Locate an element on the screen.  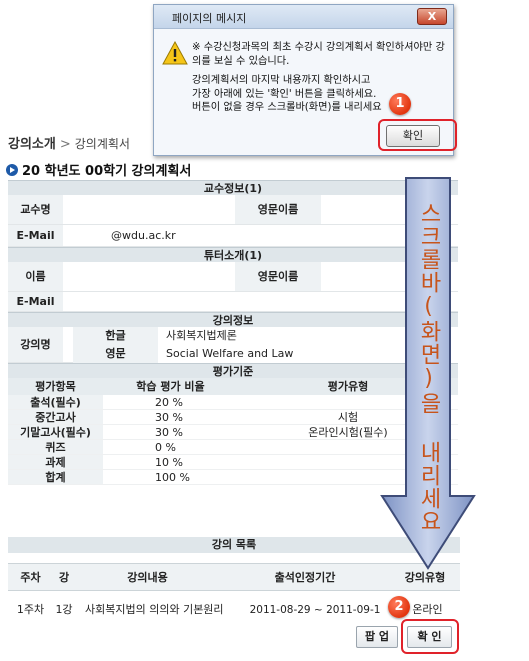
lecture-col-period: 출석인정기간 is located at coordinates (305, 577).